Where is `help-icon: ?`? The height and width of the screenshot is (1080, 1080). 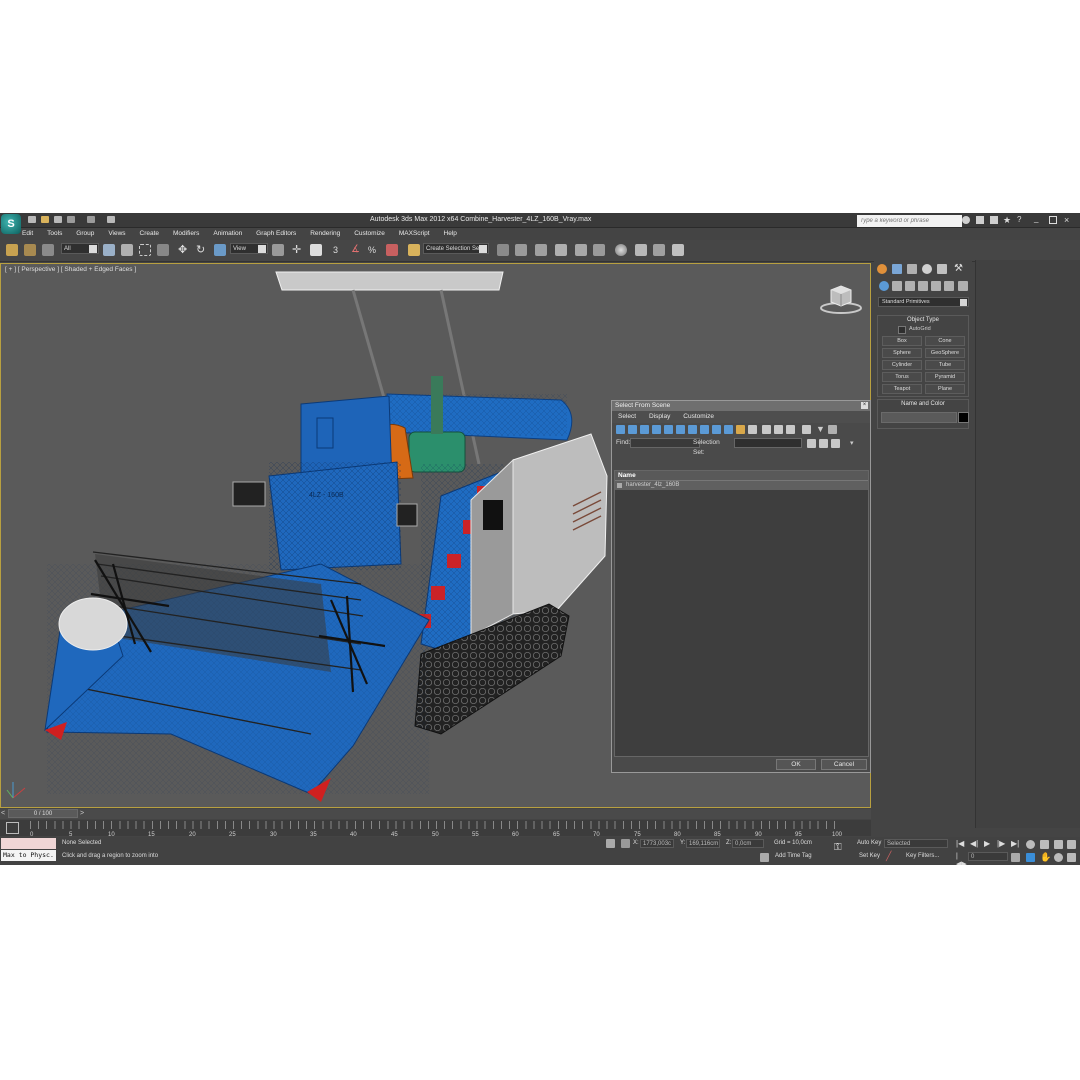
help-icon: ? is located at coordinates (1021, 220).